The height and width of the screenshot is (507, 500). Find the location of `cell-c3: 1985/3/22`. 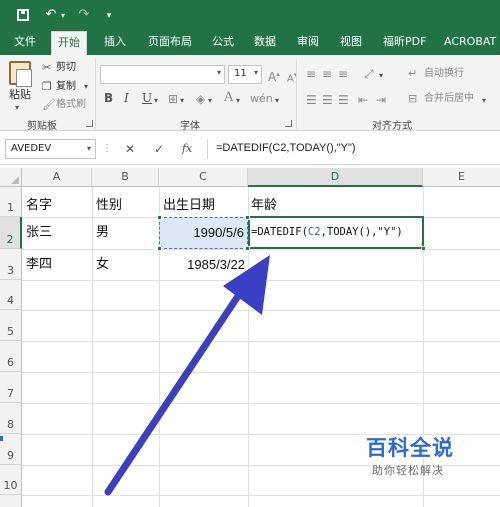

cell-c3: 1985/3/22 is located at coordinates (203, 265).